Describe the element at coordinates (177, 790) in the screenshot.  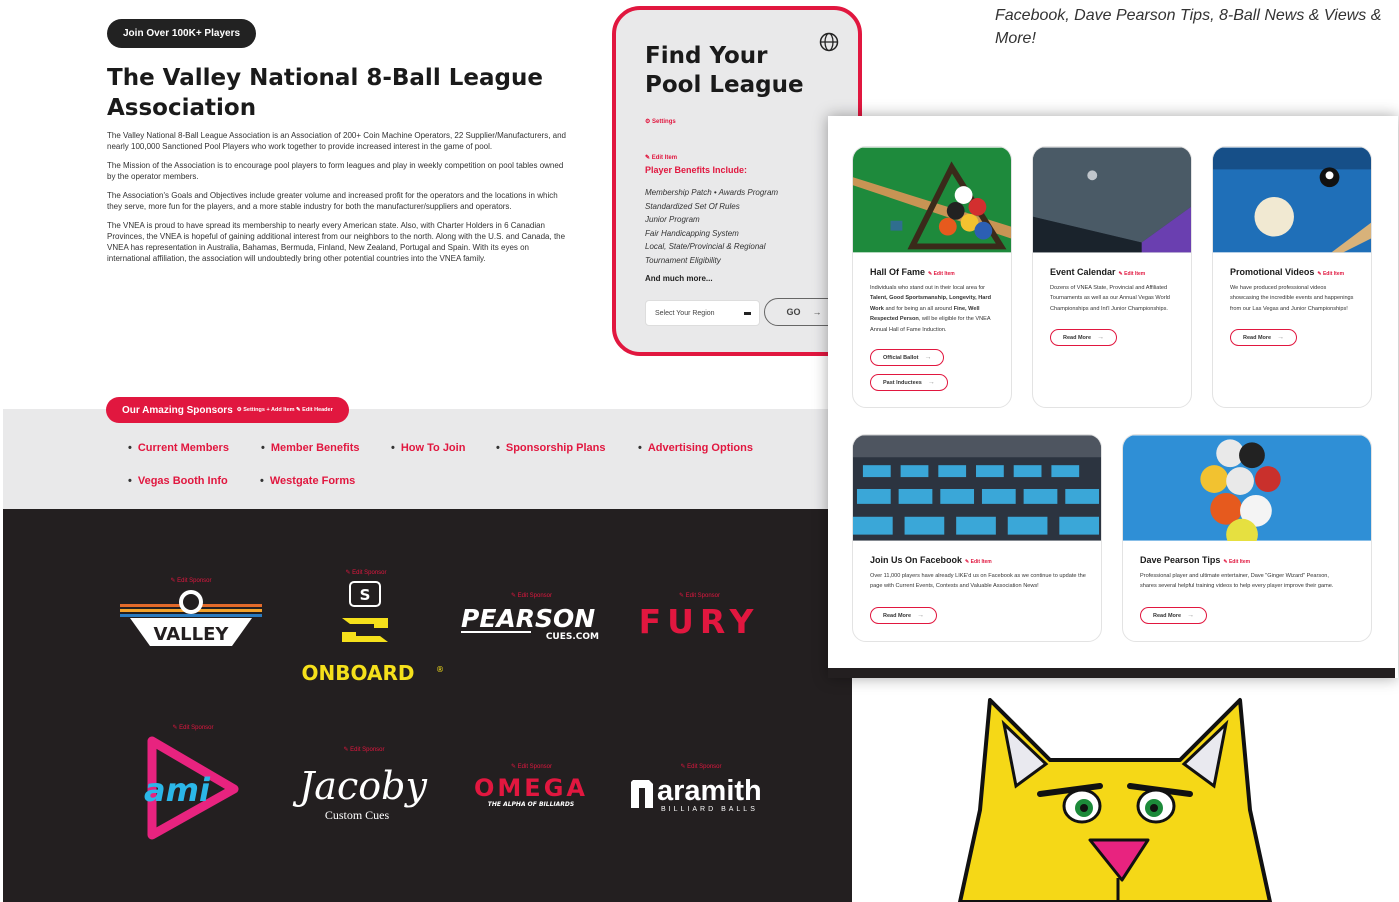
I see `ami-logo-text: ami` at that location.